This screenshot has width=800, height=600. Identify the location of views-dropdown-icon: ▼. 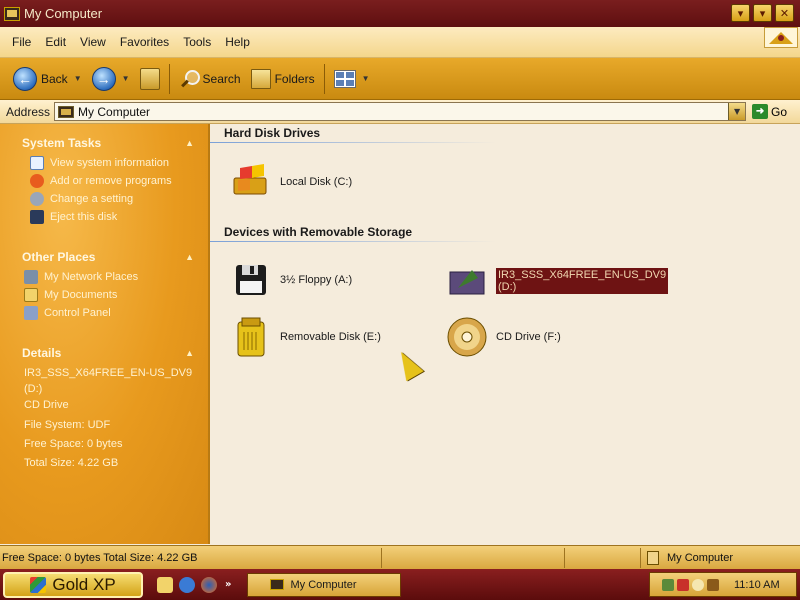
(365, 78).